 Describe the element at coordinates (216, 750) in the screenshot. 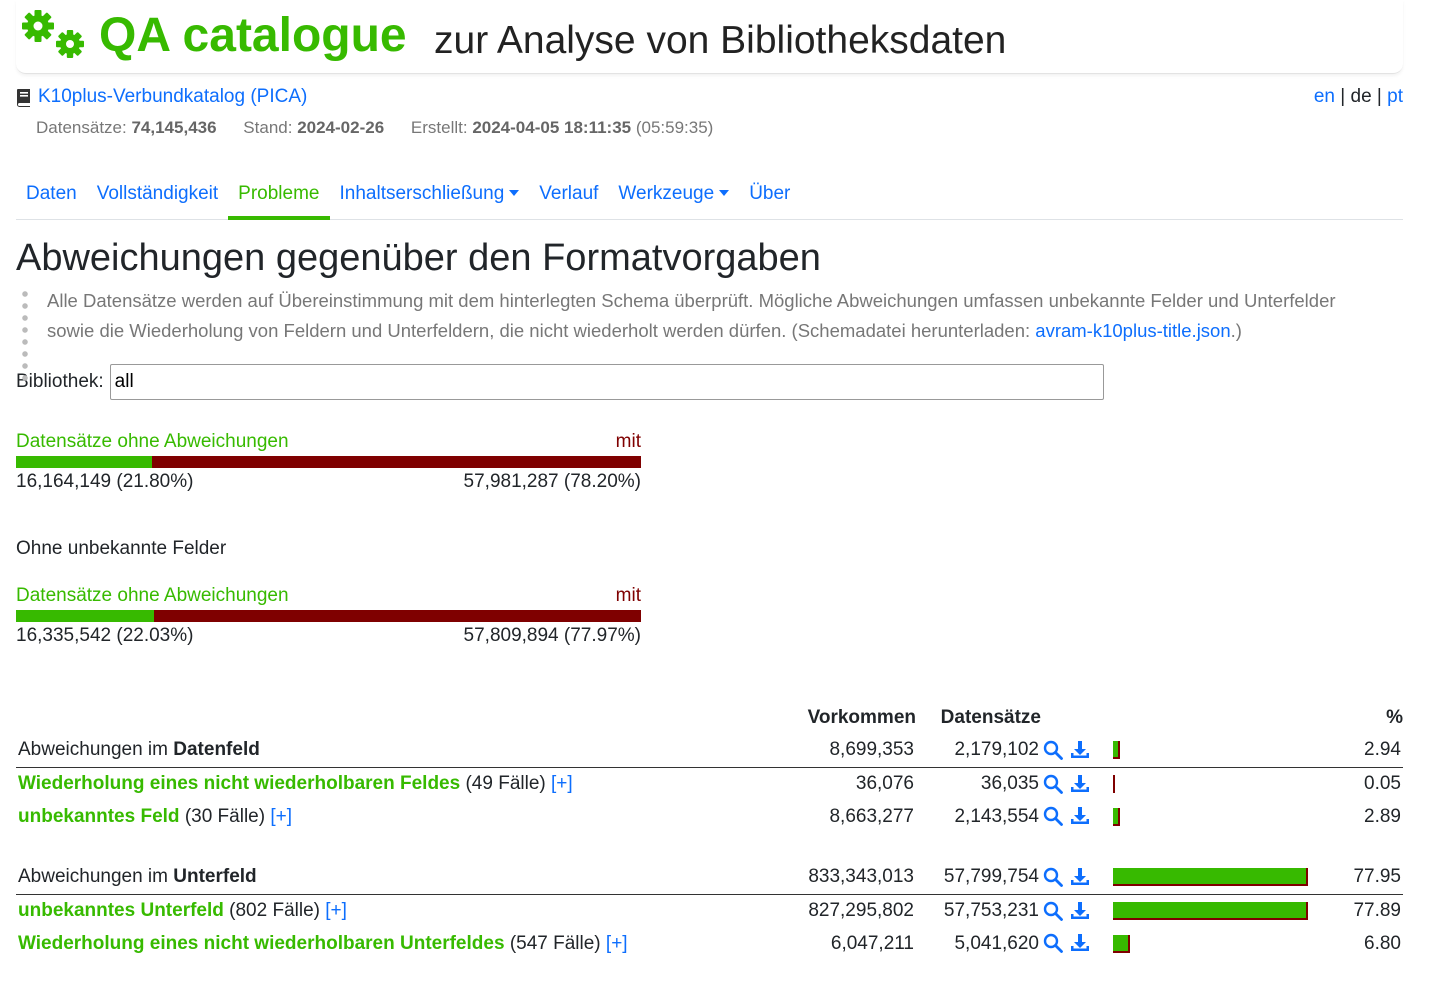

I see `category-name: Datenfeld` at that location.